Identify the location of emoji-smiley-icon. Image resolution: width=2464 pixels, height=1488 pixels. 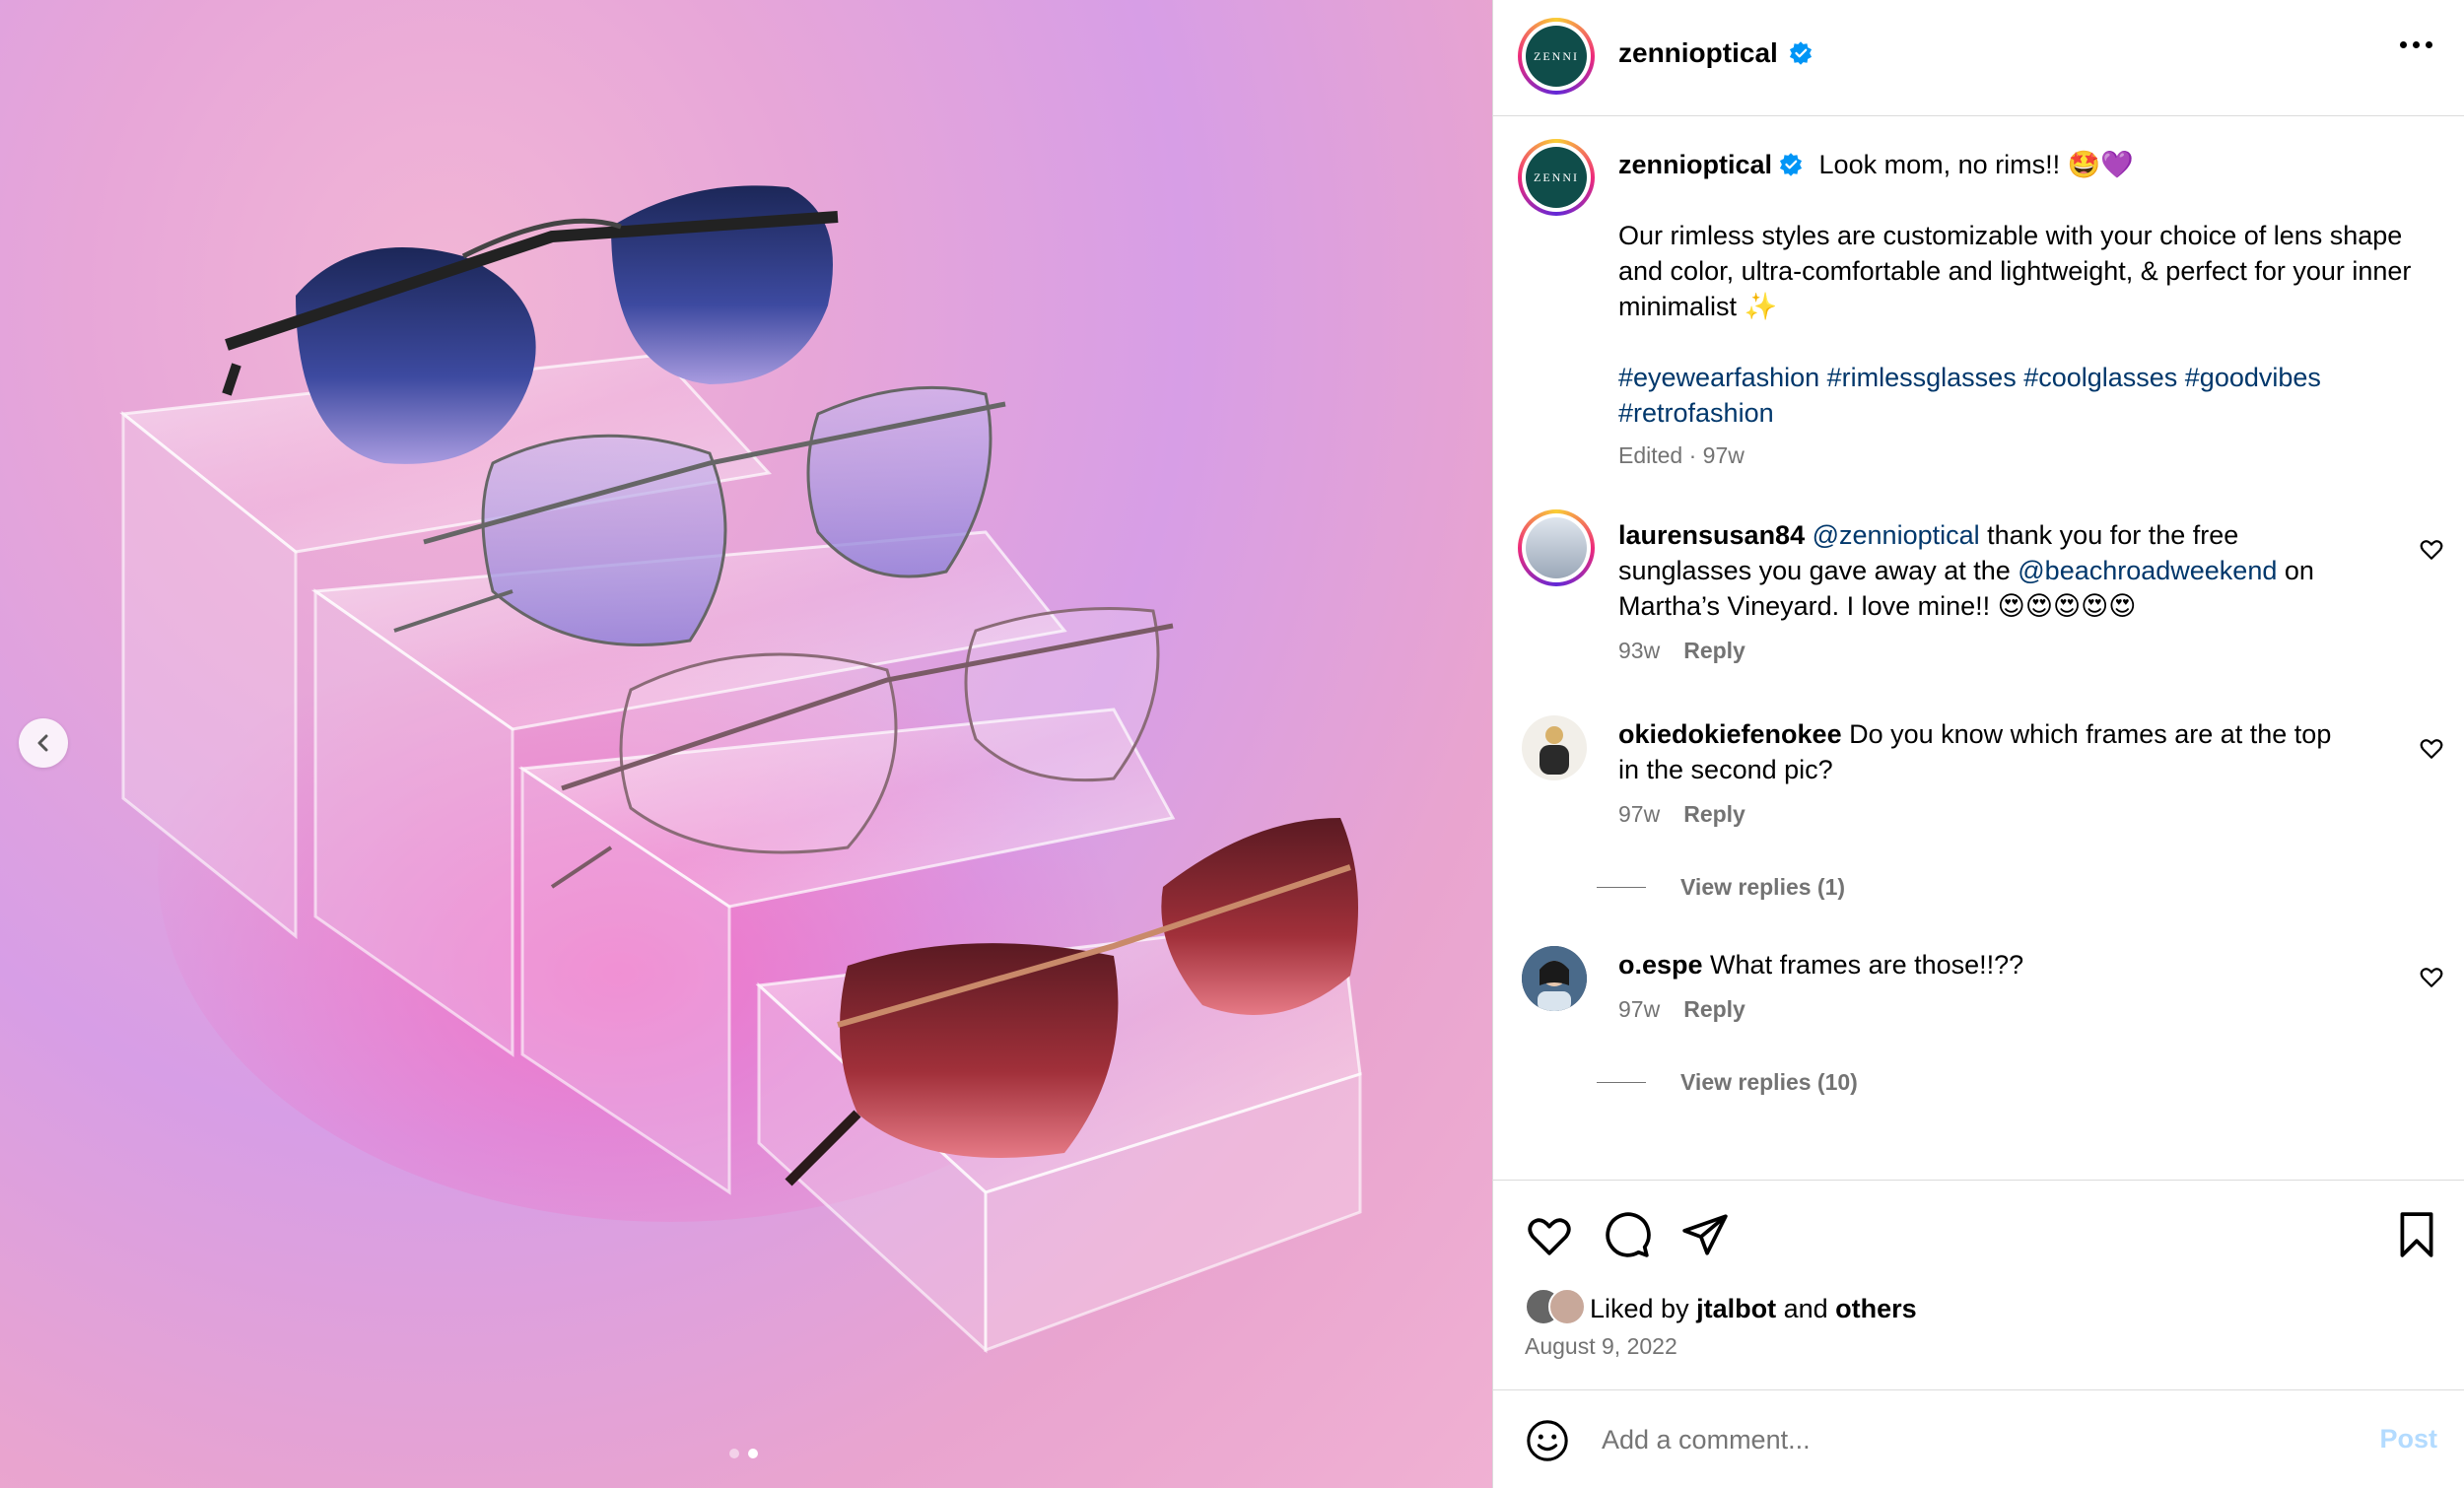
(1547, 1441).